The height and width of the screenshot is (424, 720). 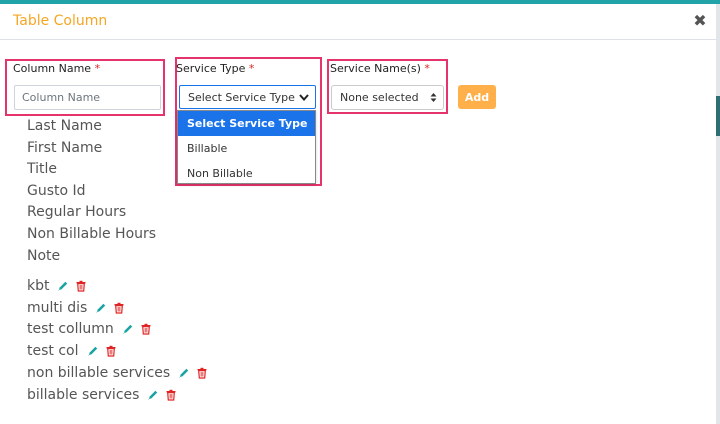 I want to click on list-item: non billable services, so click(x=117, y=373).